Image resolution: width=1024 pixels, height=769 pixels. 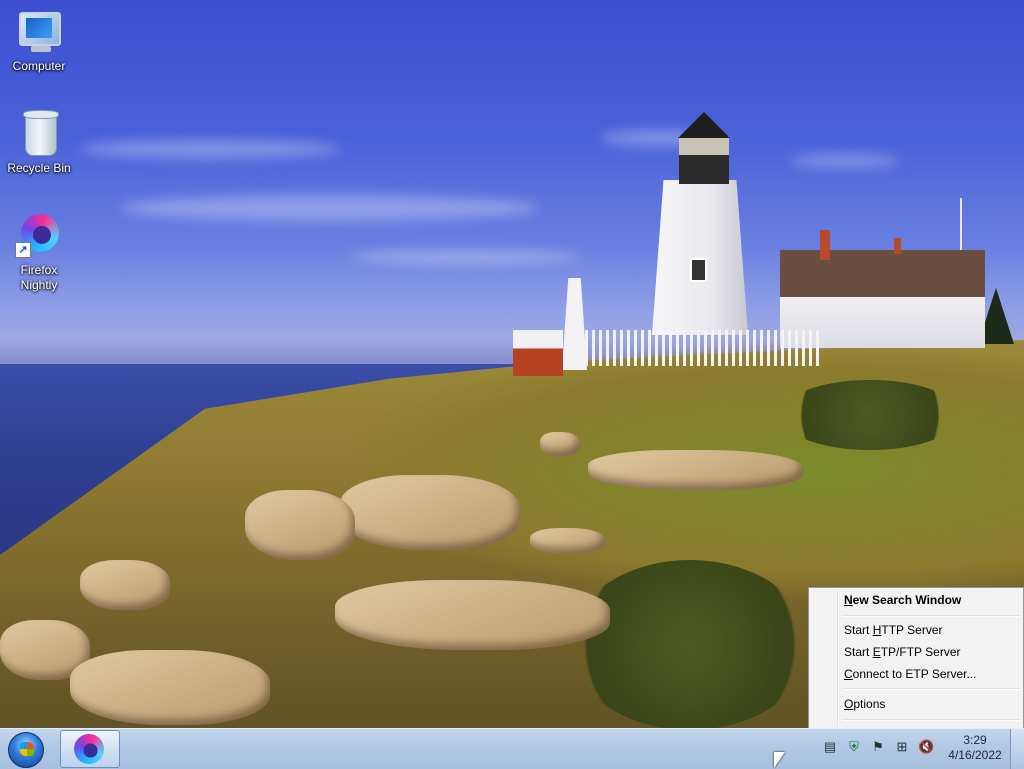 What do you see at coordinates (916, 630) in the screenshot?
I see `menu-item-start-http-server: Start HTTP Server` at bounding box center [916, 630].